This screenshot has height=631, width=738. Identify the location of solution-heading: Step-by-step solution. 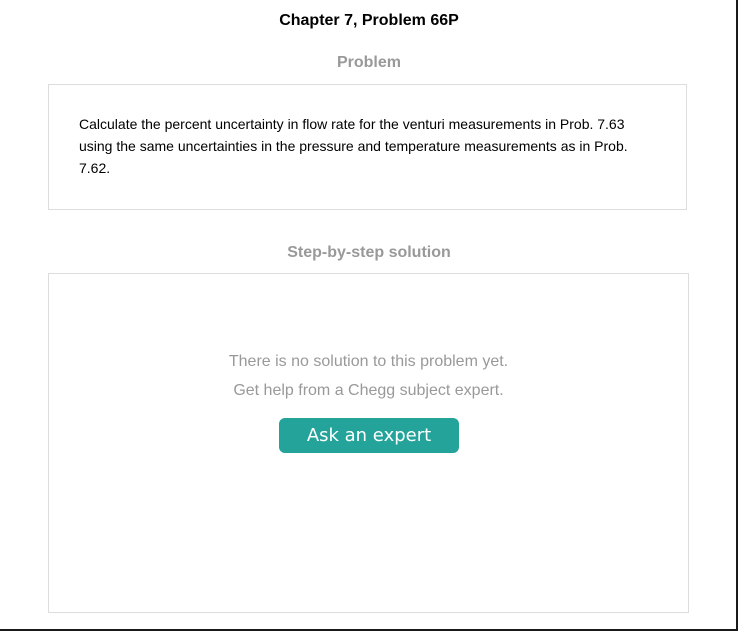
(369, 252).